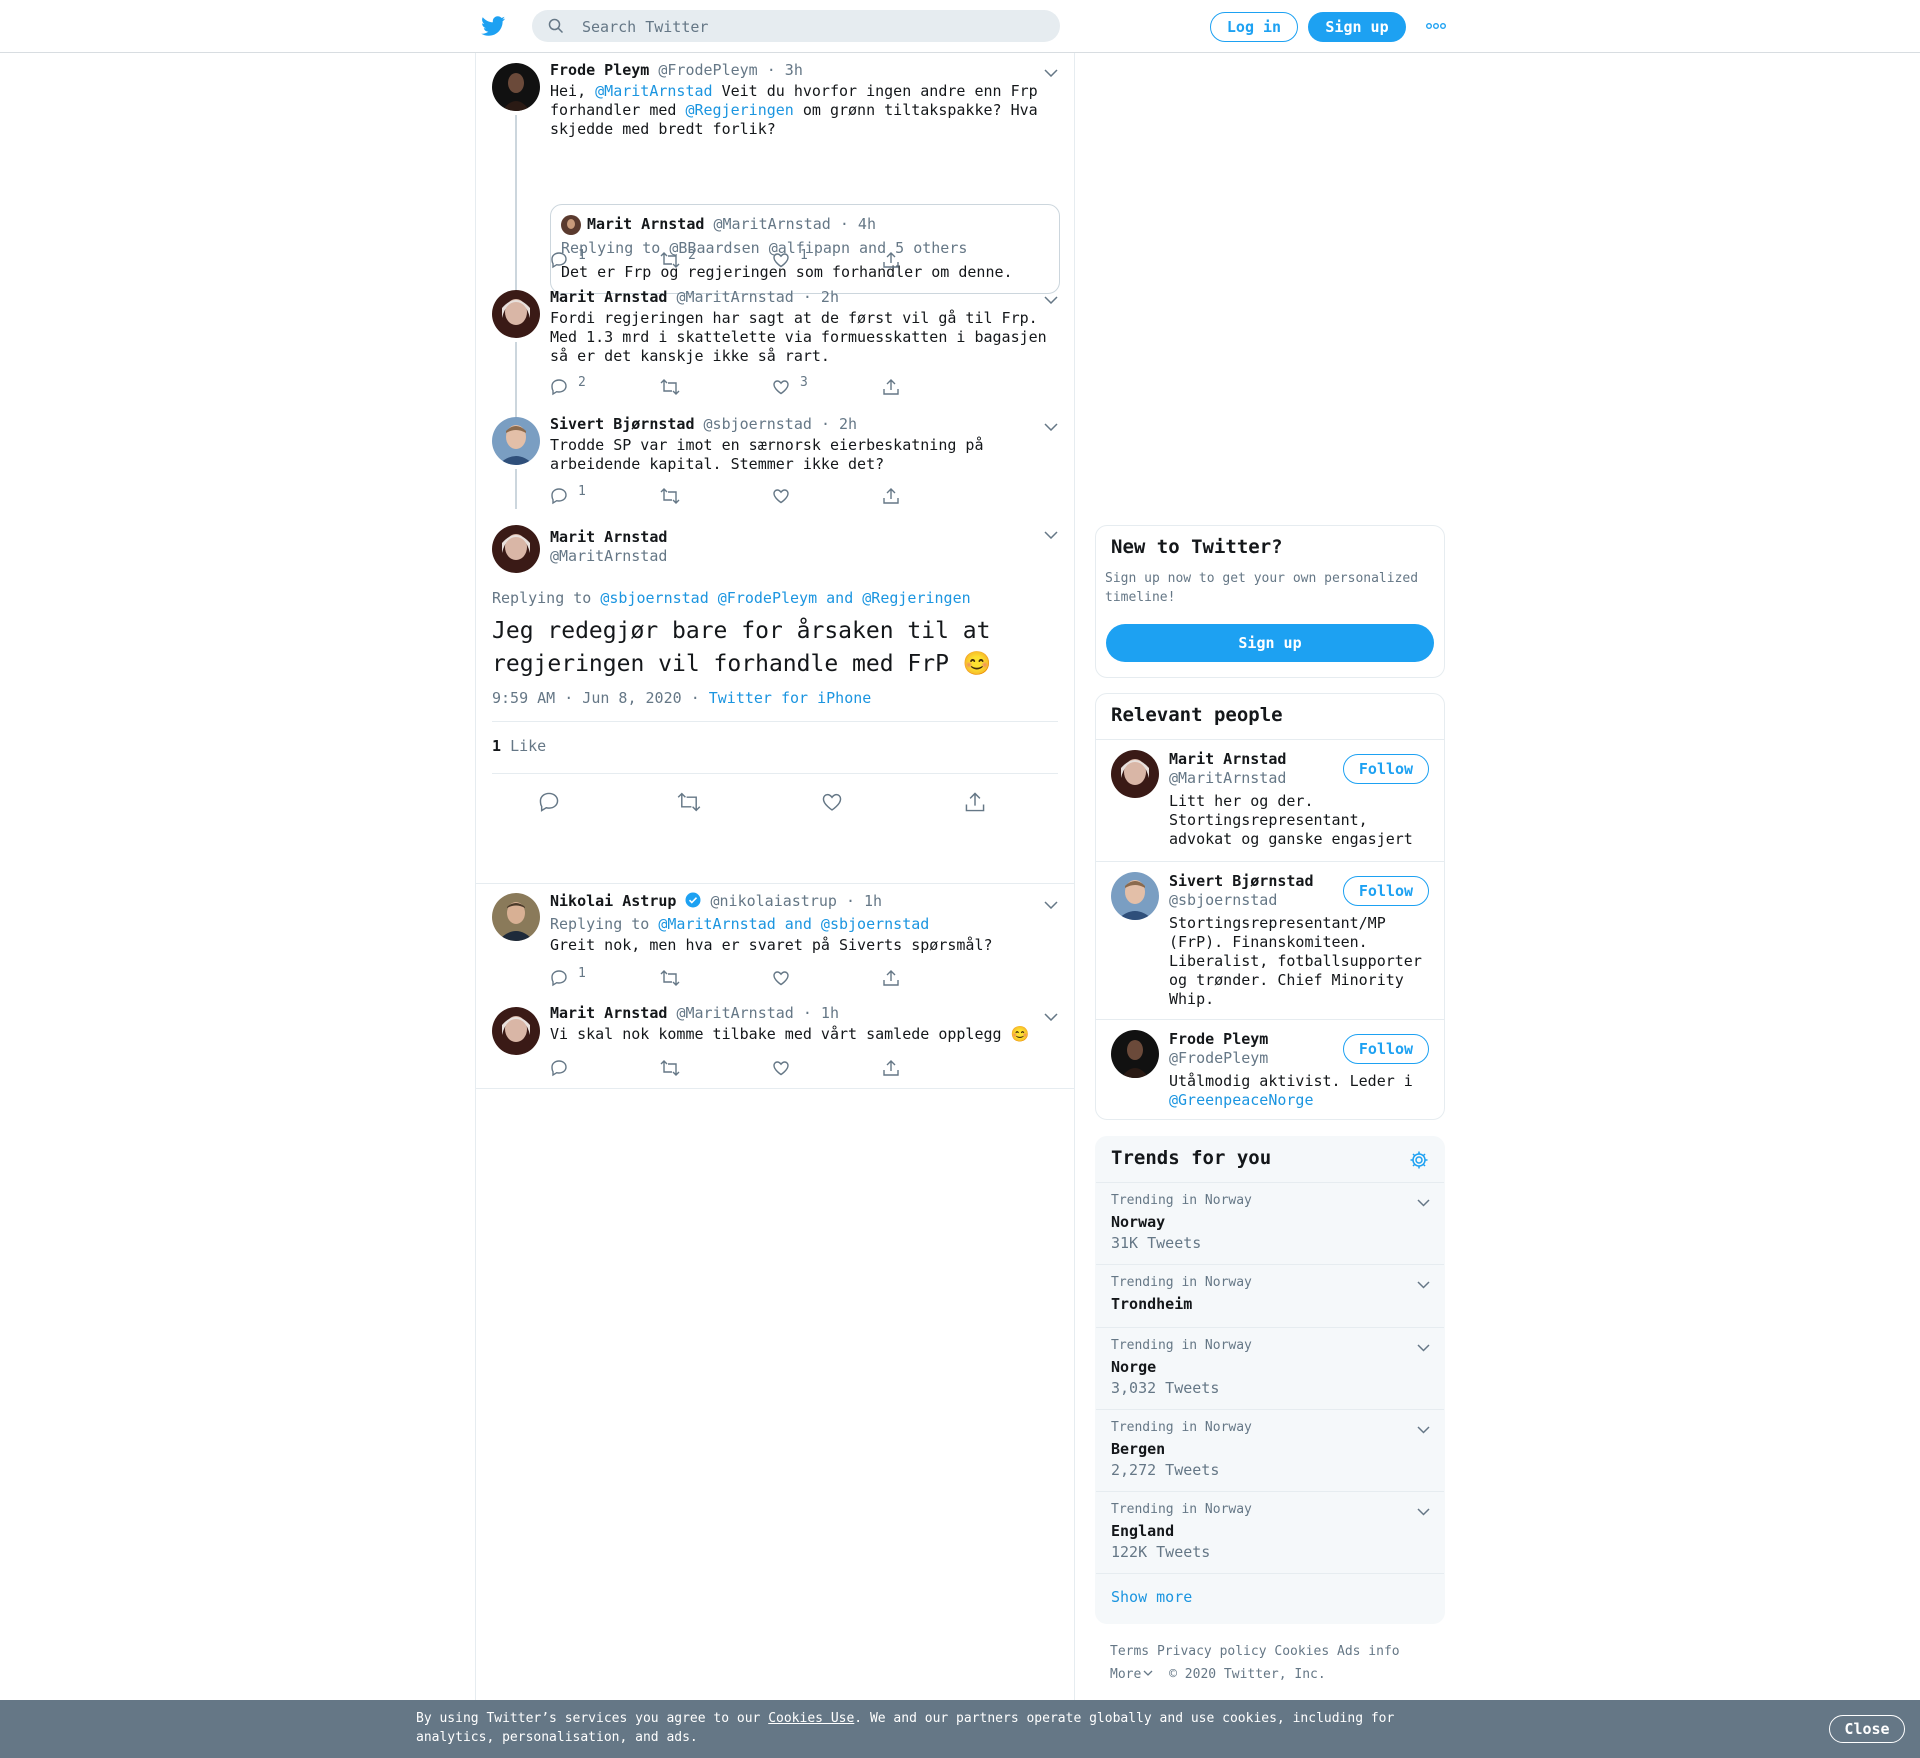  What do you see at coordinates (1197, 547) in the screenshot?
I see `card-title: New to Twitter?` at bounding box center [1197, 547].